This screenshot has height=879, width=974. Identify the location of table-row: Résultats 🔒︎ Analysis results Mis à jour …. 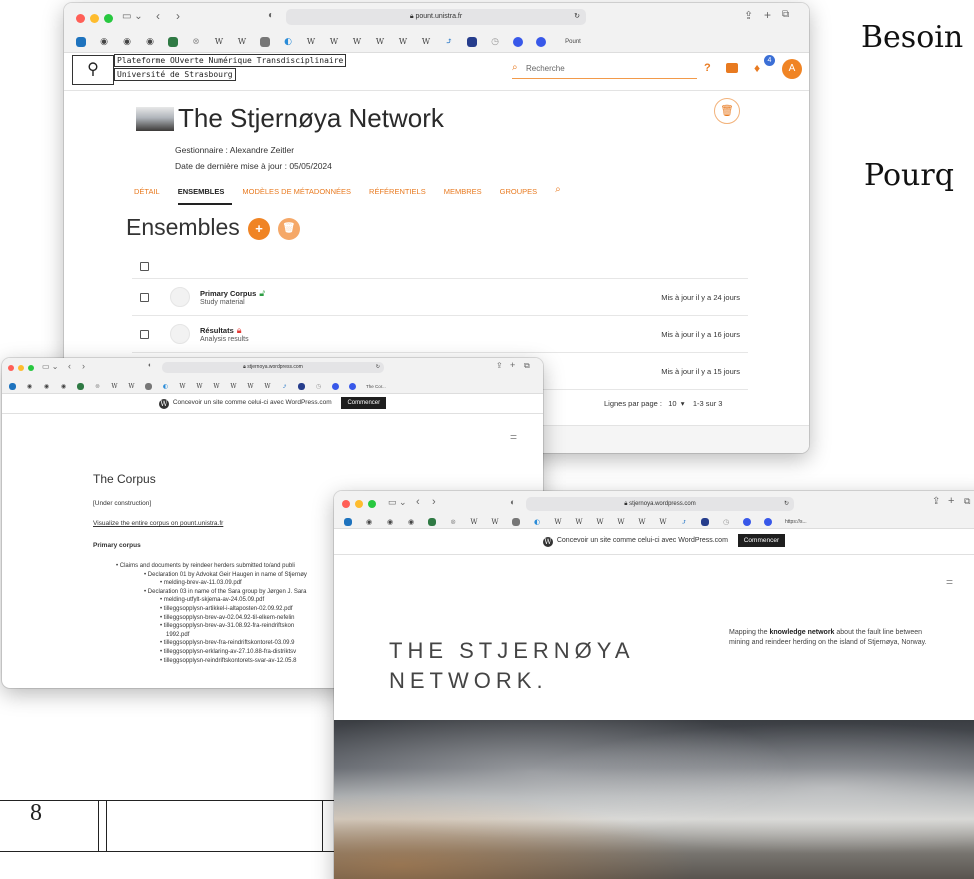
(440, 334).